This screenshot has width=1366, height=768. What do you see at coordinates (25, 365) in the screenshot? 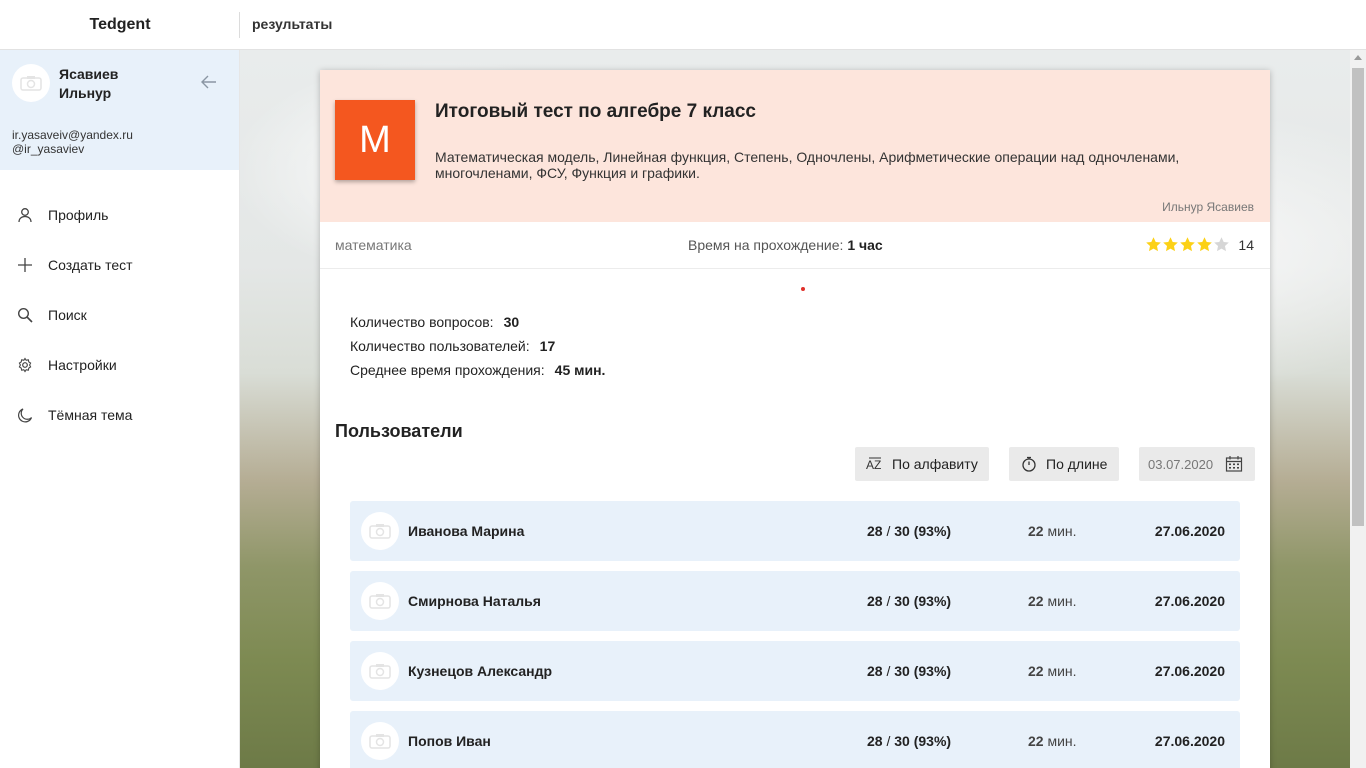
I see `gear-icon` at bounding box center [25, 365].